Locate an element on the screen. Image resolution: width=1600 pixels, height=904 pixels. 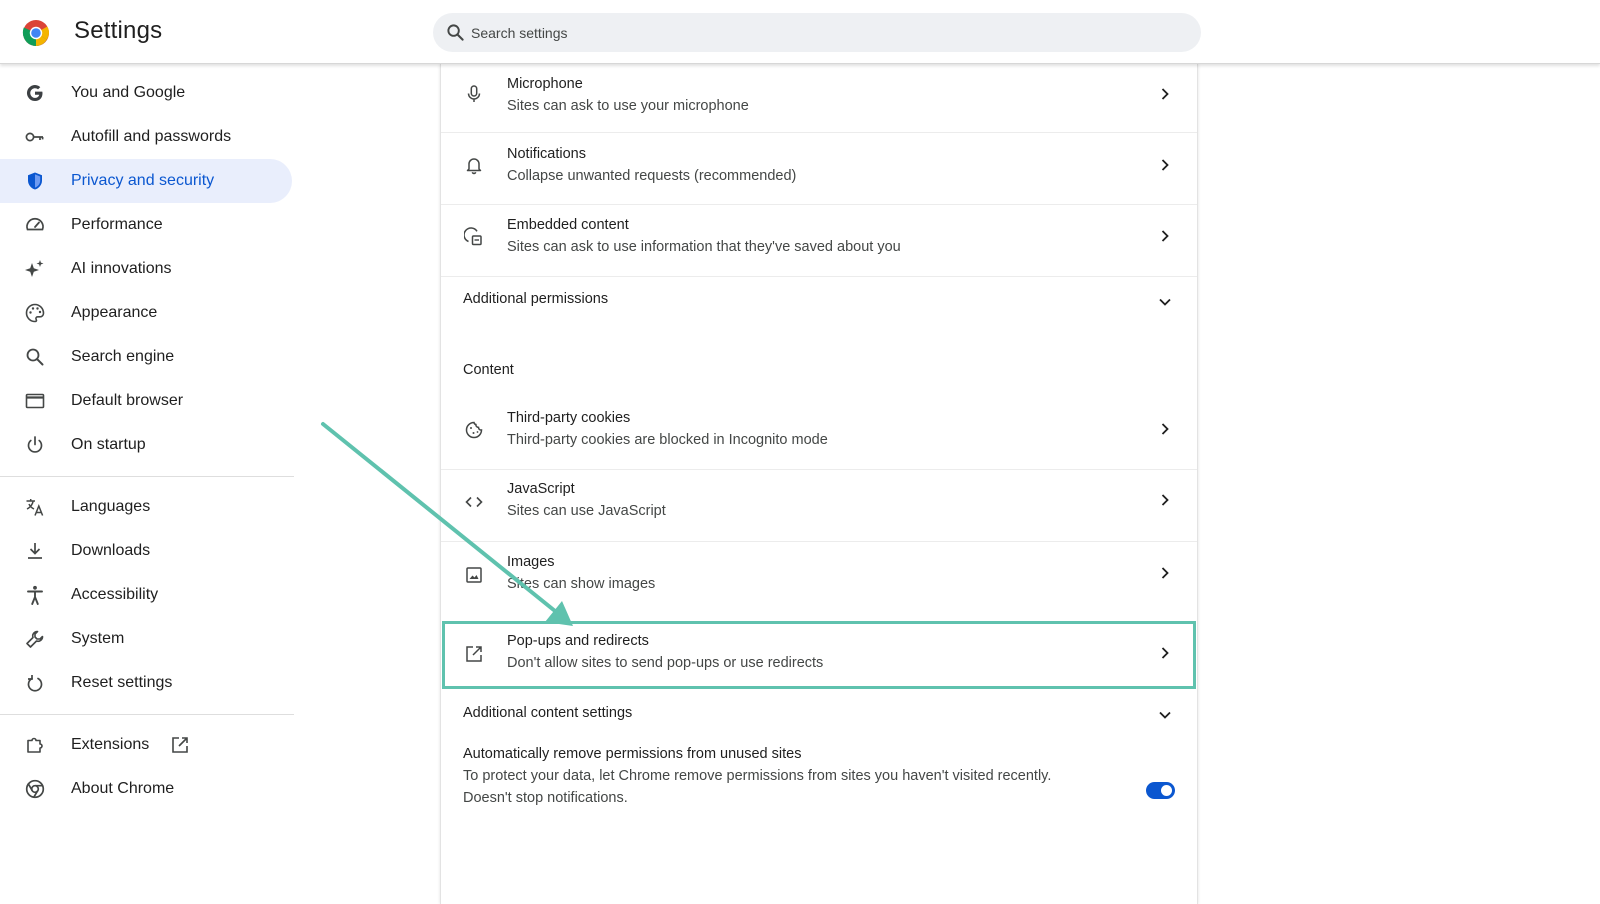
wrench-icon is located at coordinates (35, 639).